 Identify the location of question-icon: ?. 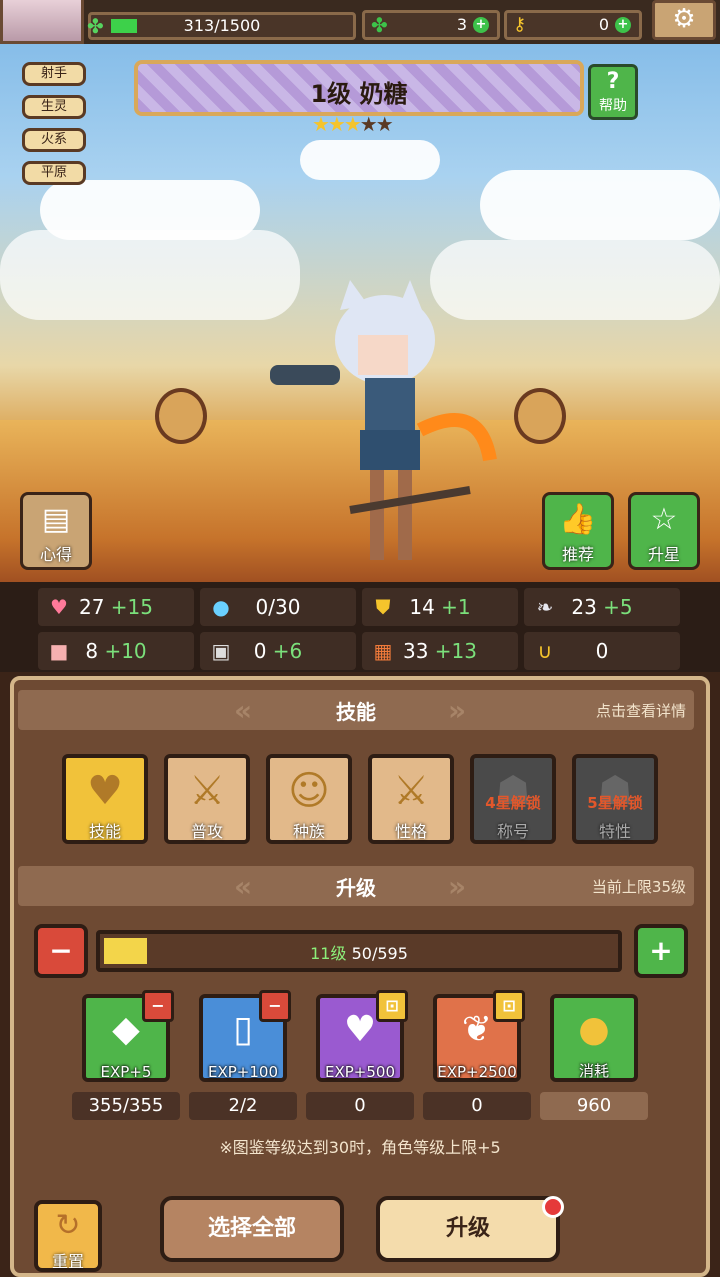
(613, 81).